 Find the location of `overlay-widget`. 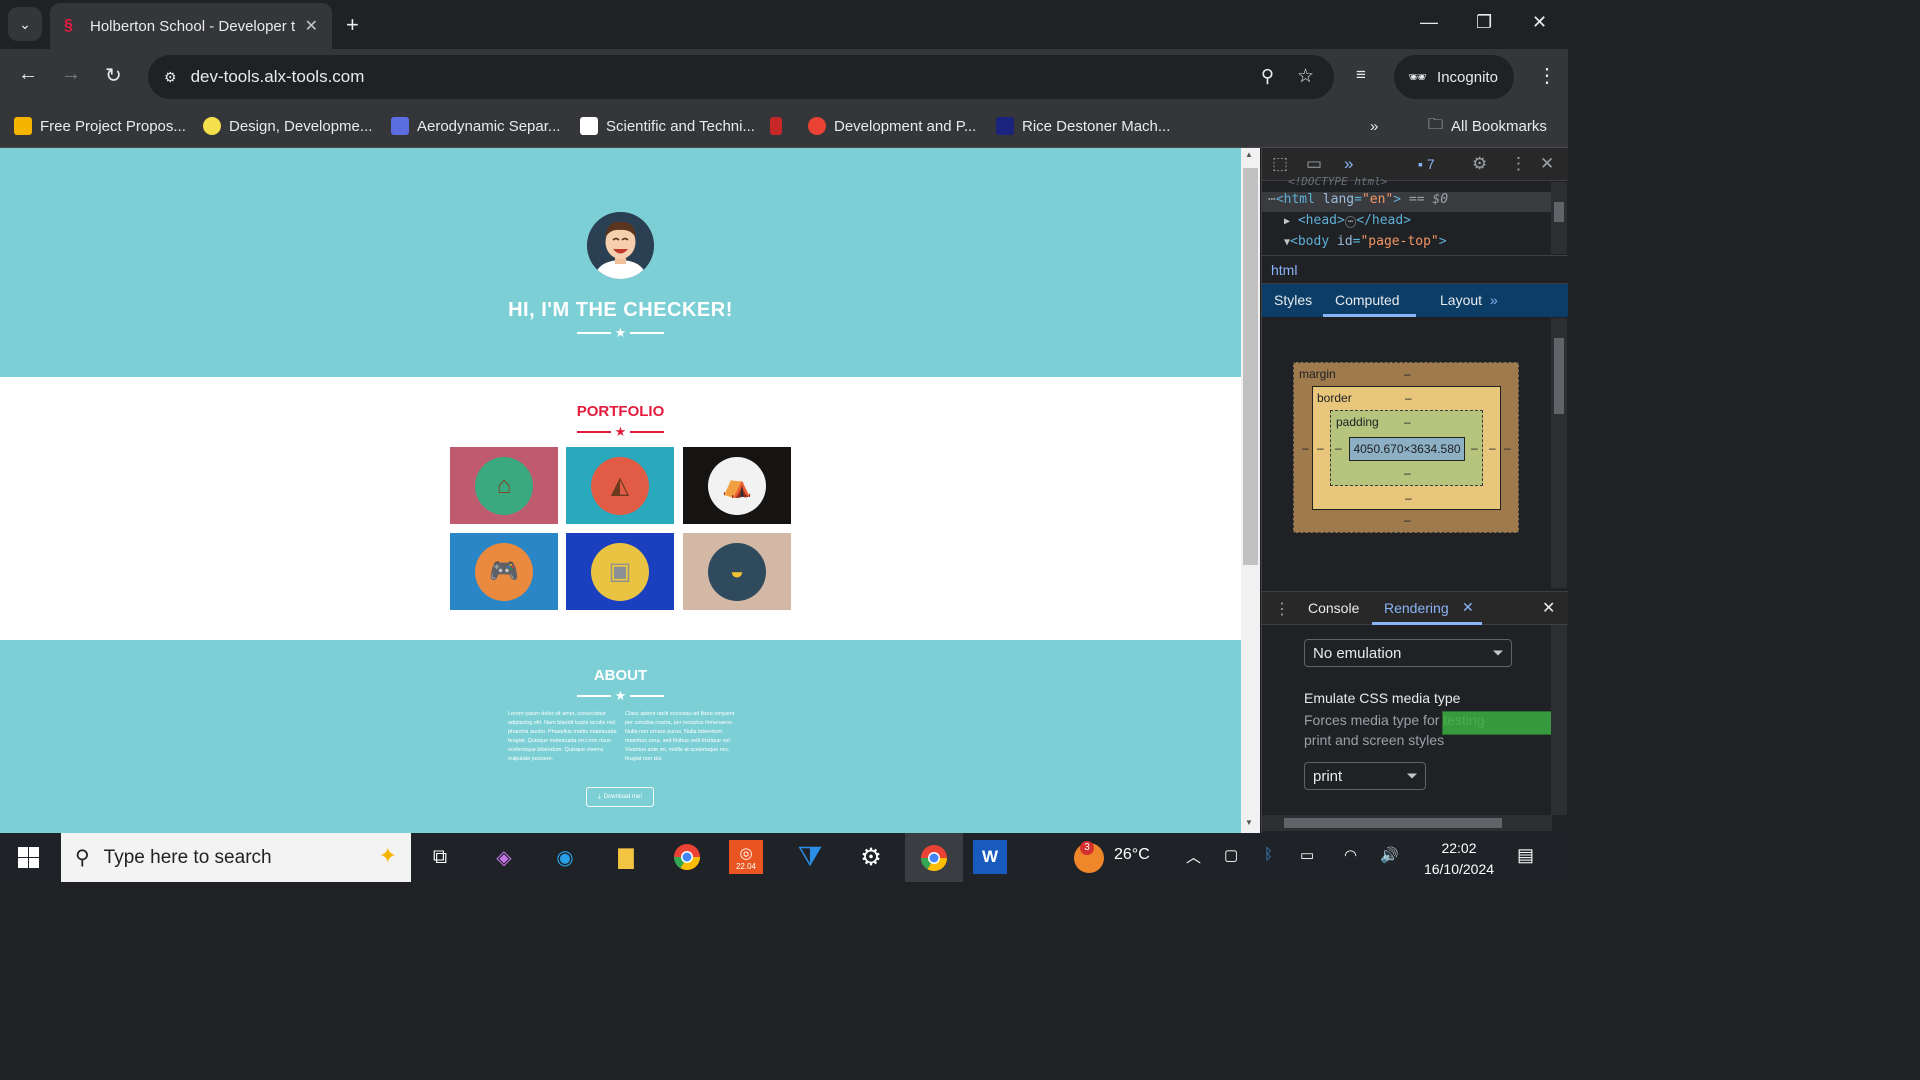

overlay-widget is located at coordinates (1501, 723).